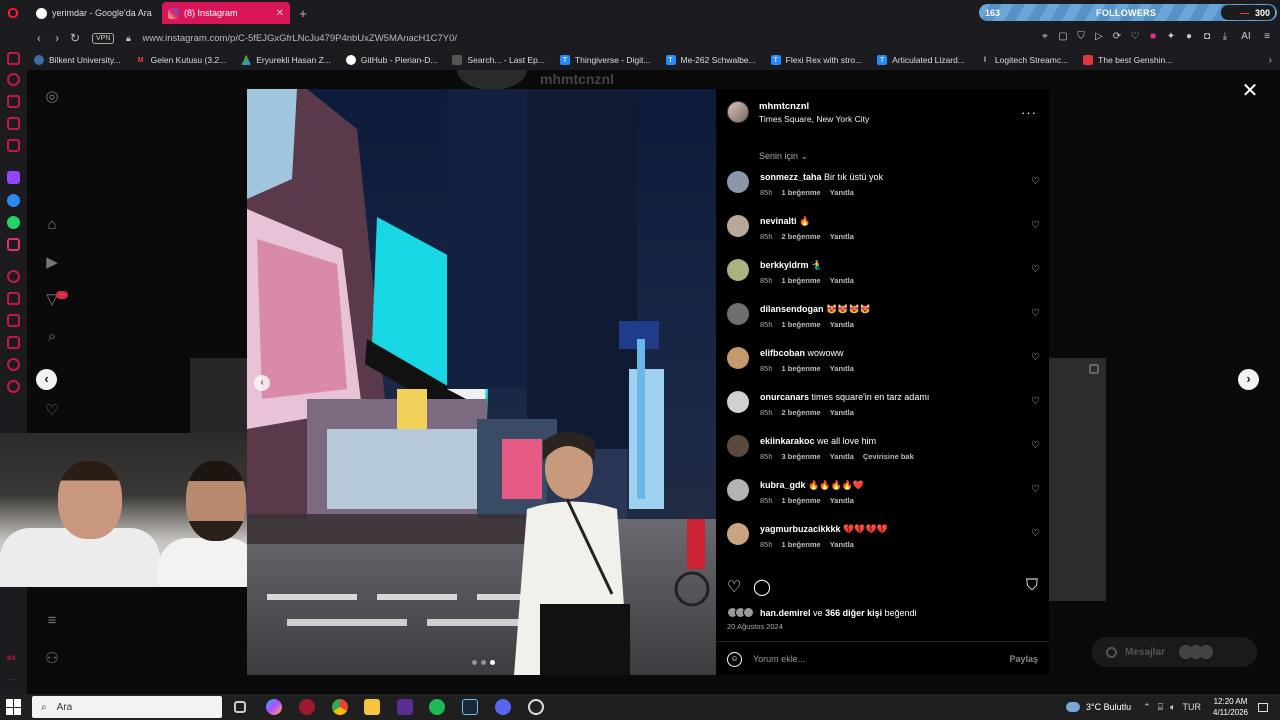 The width and height of the screenshot is (1280, 720). I want to click on heart-icon: ♡, so click(1135, 36).